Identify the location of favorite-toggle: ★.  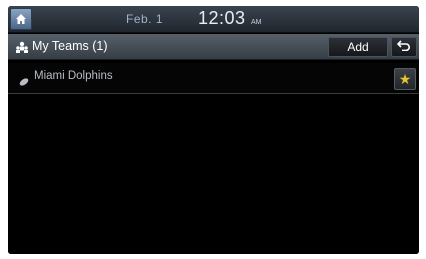
(405, 79).